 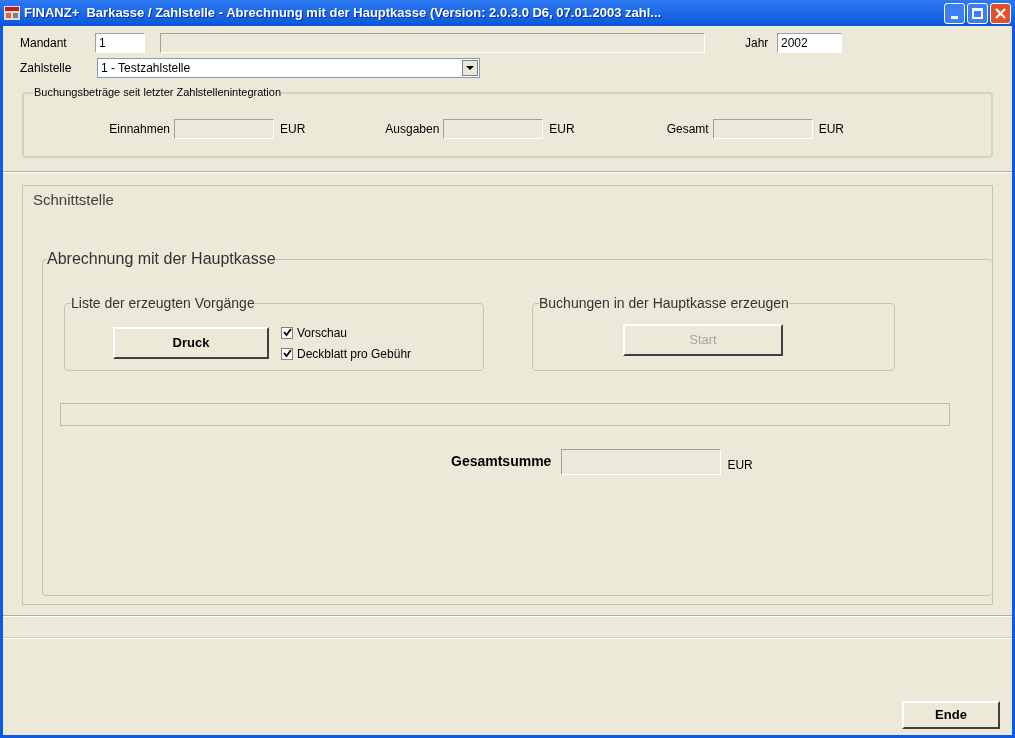 I want to click on field-label: Ausgaben, so click(x=412, y=129).